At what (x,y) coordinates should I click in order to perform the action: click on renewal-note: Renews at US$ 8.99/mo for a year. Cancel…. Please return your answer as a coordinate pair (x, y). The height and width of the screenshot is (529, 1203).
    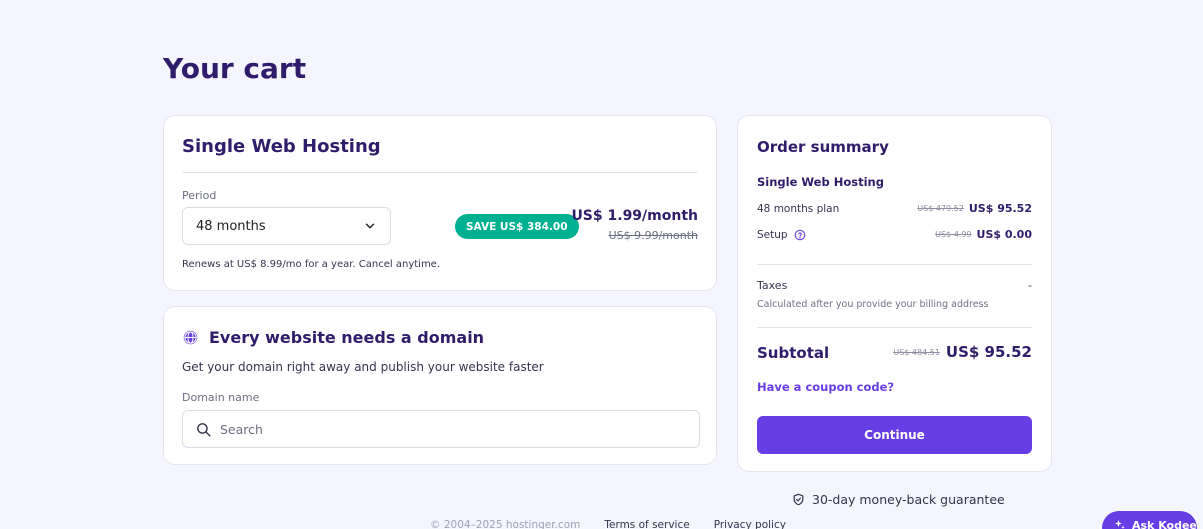
    Looking at the image, I should click on (311, 264).